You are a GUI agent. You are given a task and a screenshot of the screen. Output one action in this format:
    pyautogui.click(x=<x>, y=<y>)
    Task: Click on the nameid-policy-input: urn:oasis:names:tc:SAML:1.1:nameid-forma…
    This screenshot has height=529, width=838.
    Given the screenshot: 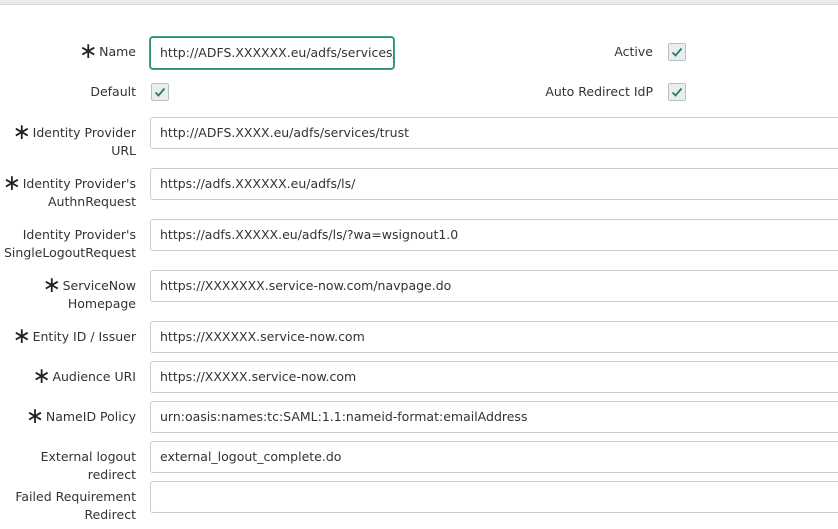 What is the action you would take?
    pyautogui.click(x=494, y=417)
    